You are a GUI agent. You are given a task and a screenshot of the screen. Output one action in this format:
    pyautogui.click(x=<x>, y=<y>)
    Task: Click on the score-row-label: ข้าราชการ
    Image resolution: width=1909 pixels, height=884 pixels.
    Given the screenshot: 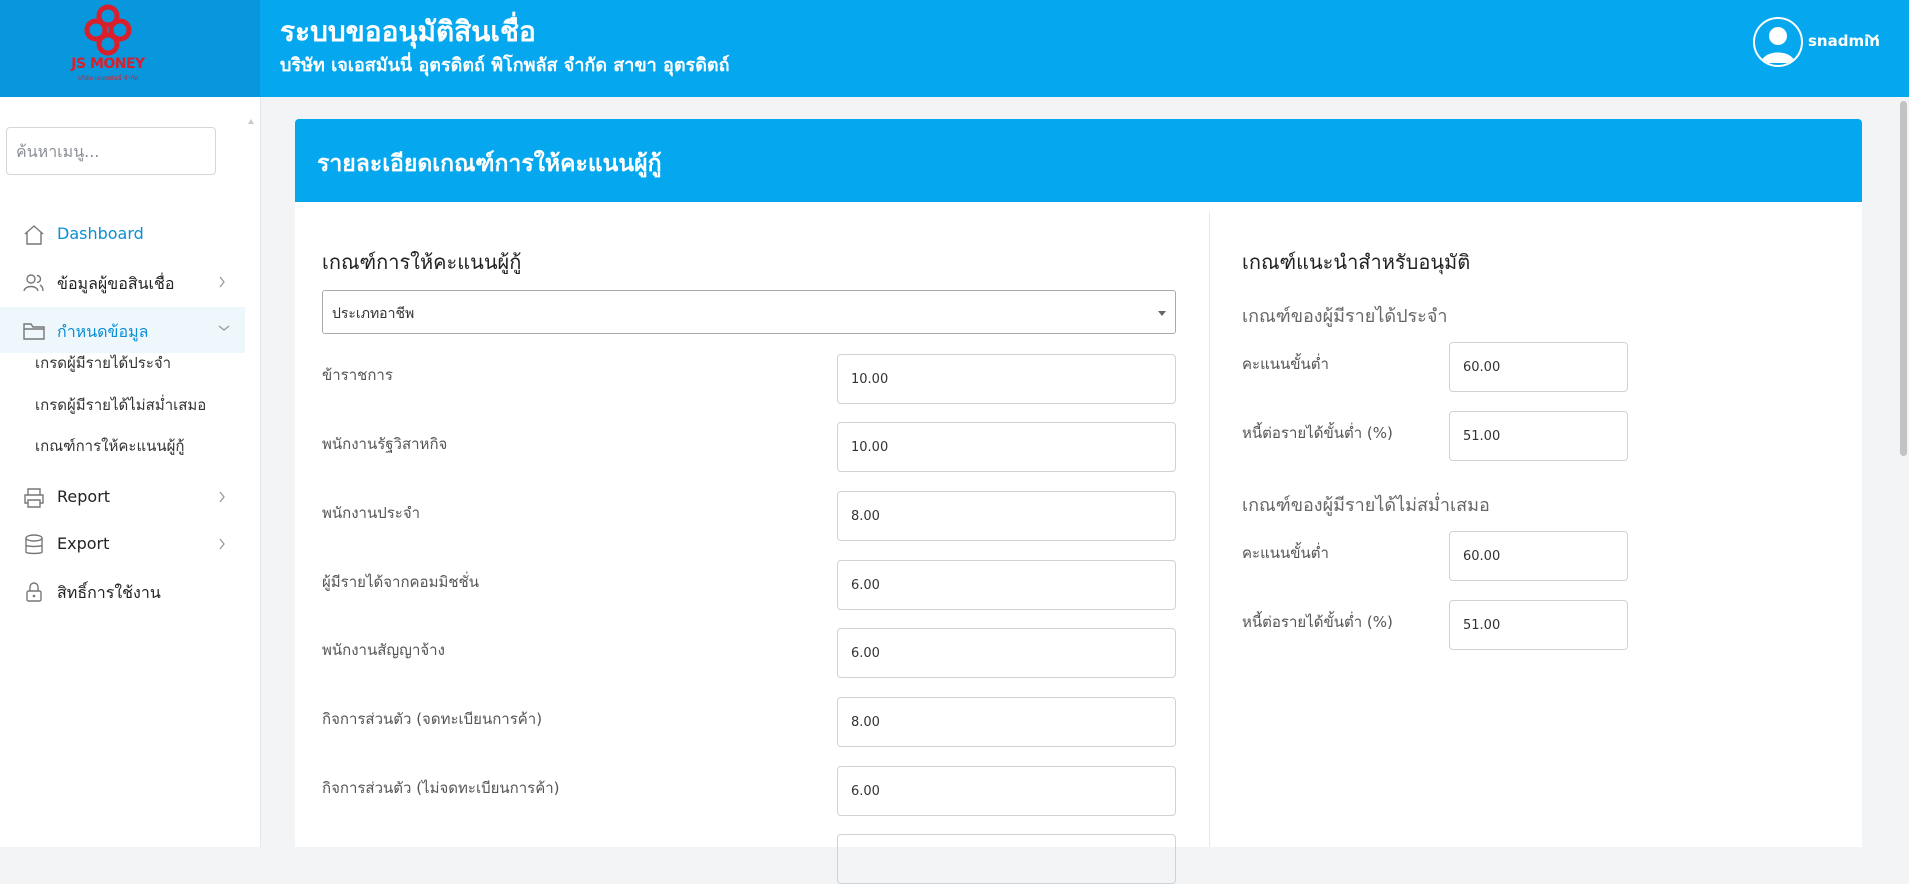 What is the action you would take?
    pyautogui.click(x=357, y=375)
    